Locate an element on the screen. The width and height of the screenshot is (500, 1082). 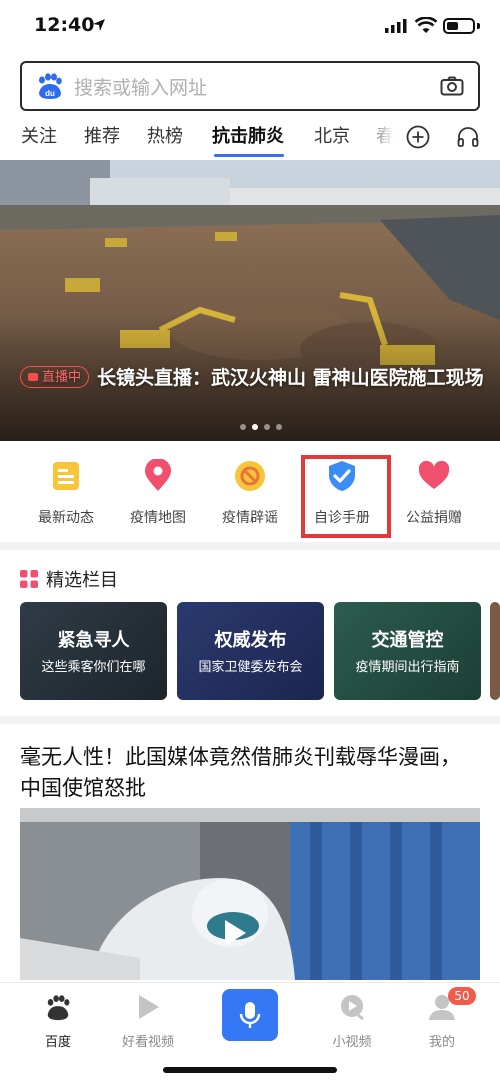
card-title: 紧急寻人 is located at coordinates (93, 640).